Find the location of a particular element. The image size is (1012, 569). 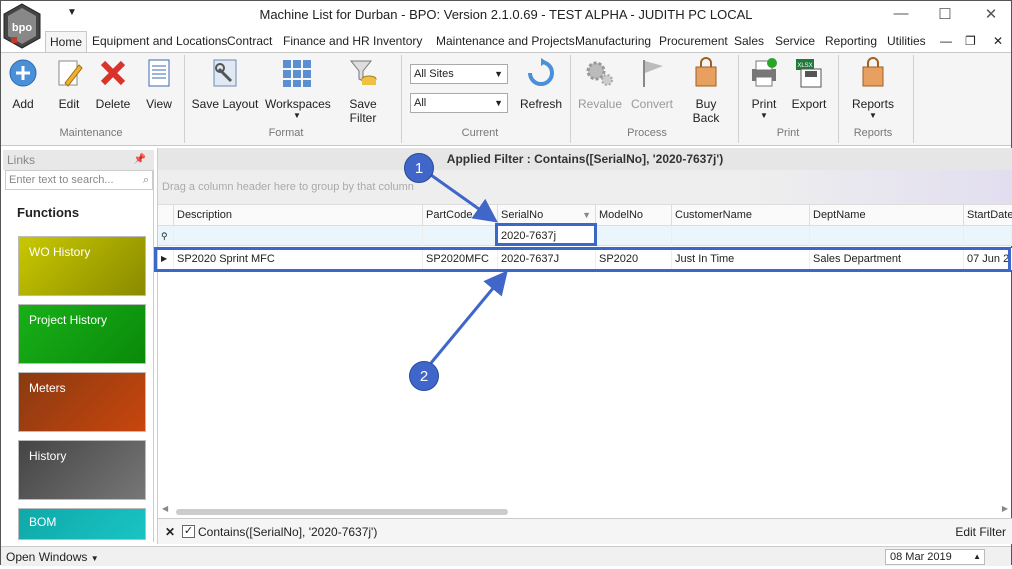

links-title: Links is located at coordinates (21, 160).